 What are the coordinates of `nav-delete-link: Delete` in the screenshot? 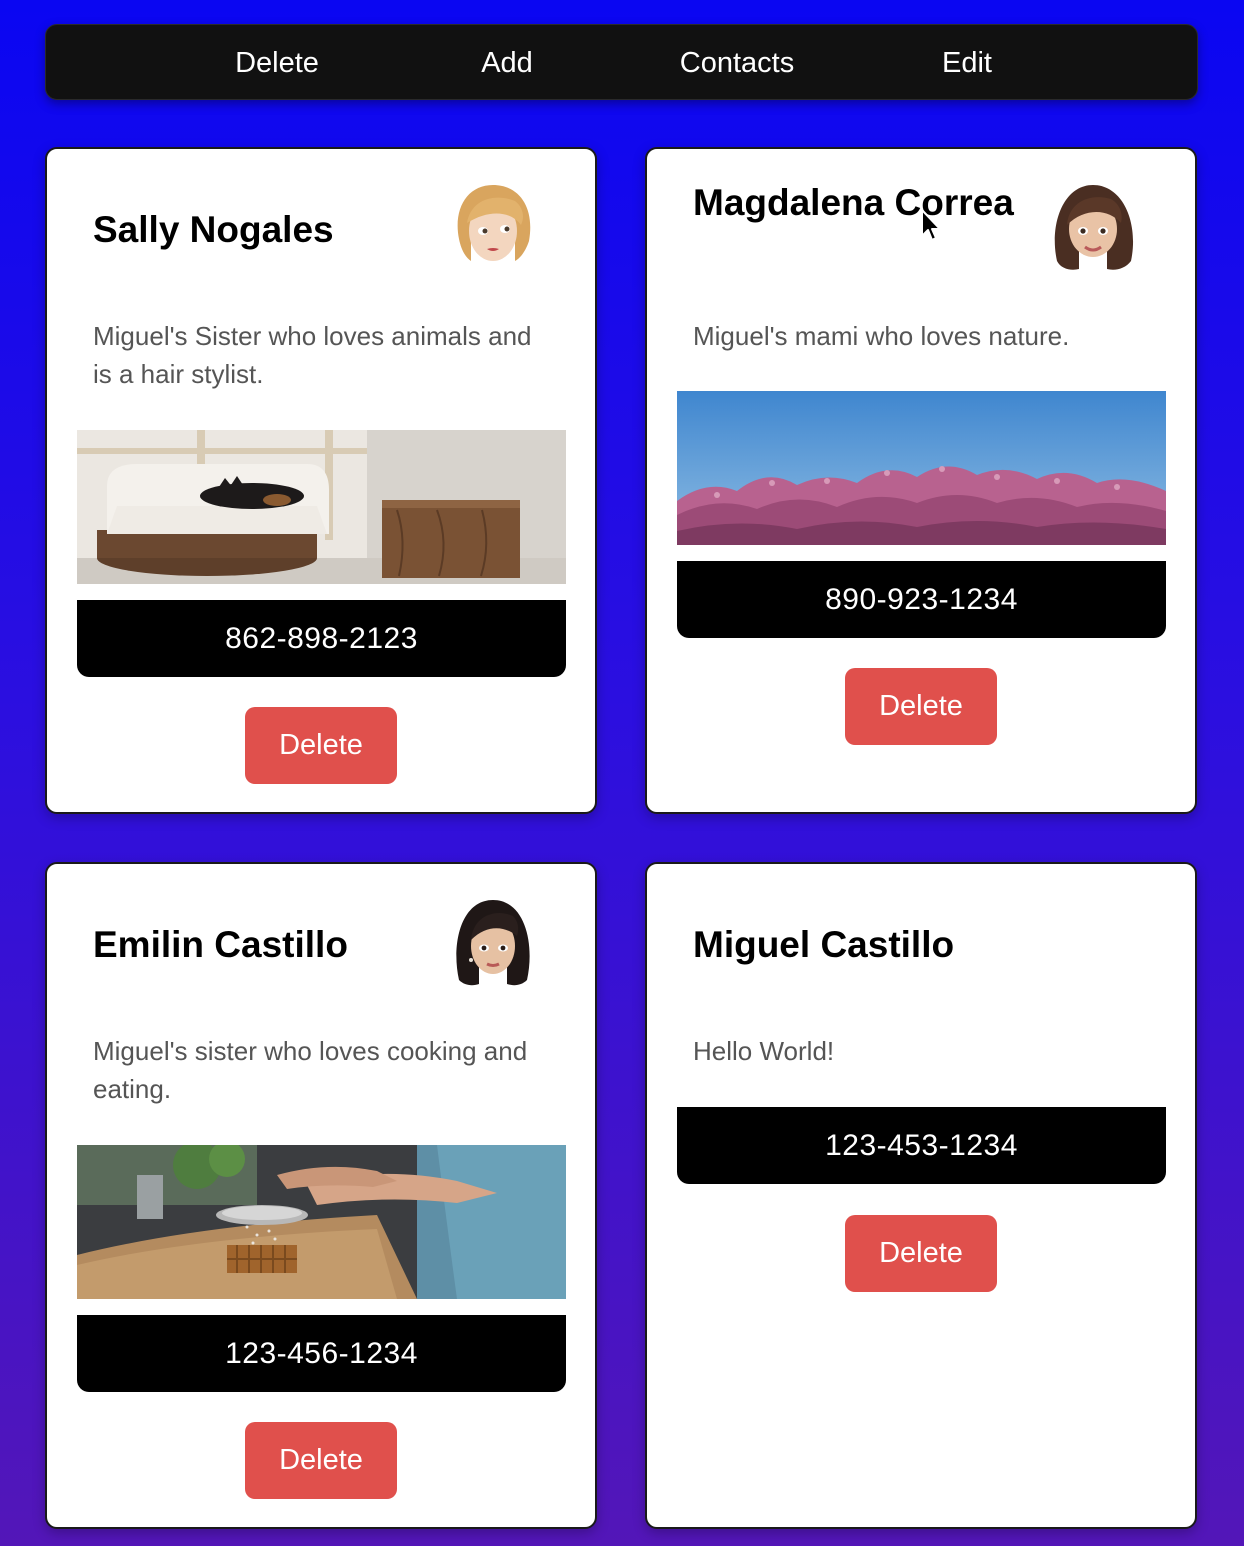 It's located at (277, 63).